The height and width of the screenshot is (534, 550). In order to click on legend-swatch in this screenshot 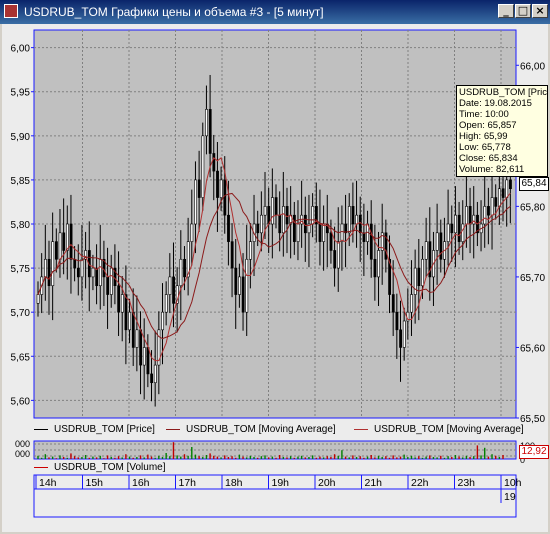, I will do `click(173, 429)`.